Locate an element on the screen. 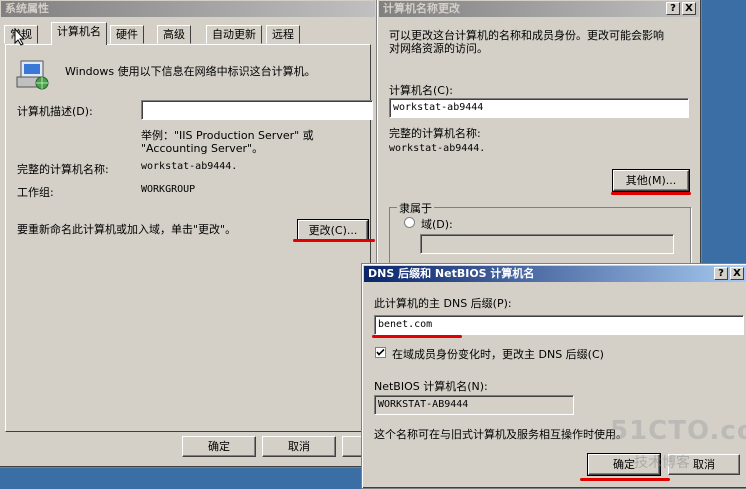 Image resolution: width=746 pixels, height=489 pixels. domain-input is located at coordinates (547, 244).